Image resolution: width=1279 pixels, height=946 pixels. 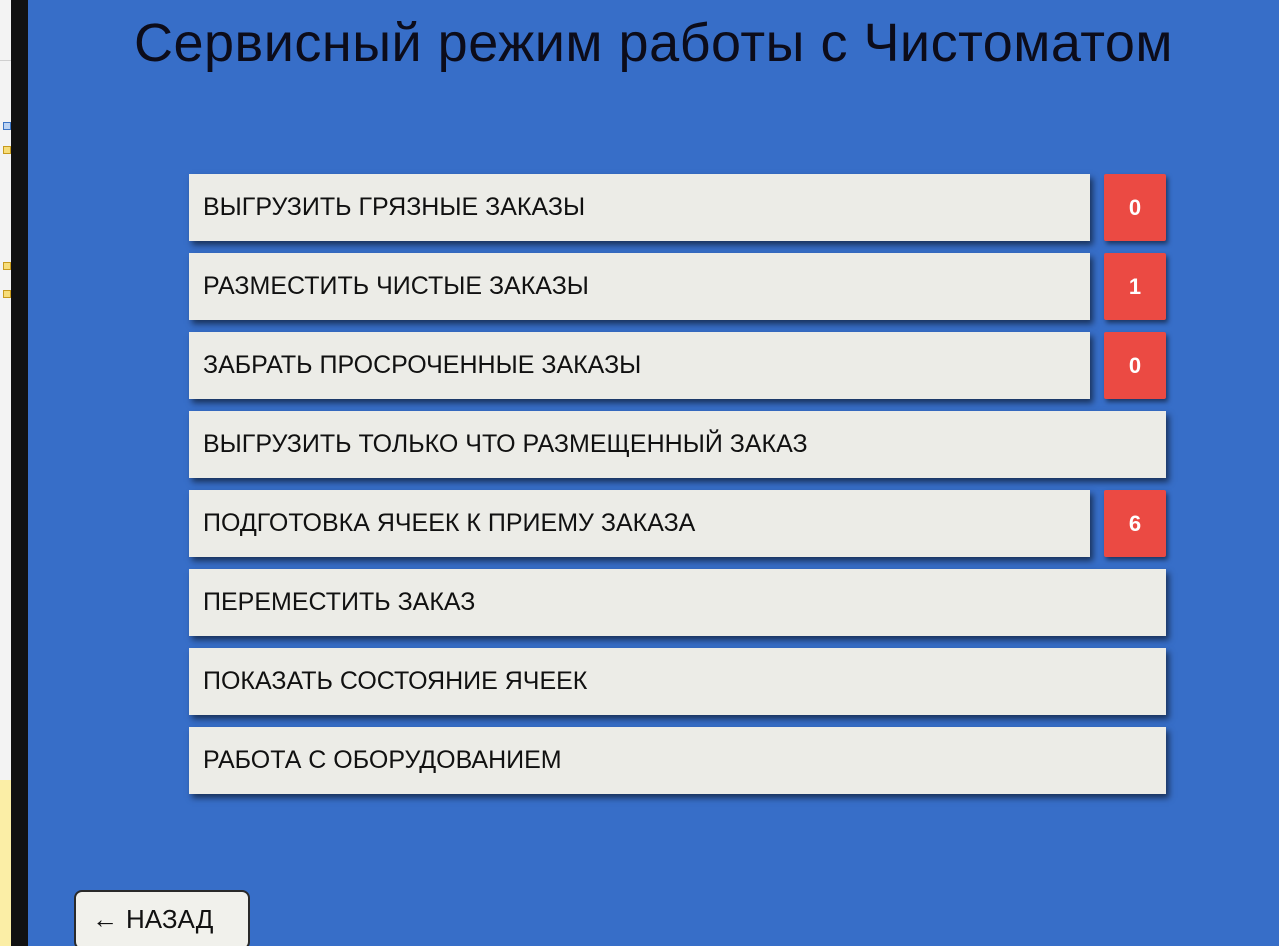 What do you see at coordinates (382, 760) in the screenshot?
I see `menu-item-label: РАБОТА С ОБОРУДОВАНИЕМ` at bounding box center [382, 760].